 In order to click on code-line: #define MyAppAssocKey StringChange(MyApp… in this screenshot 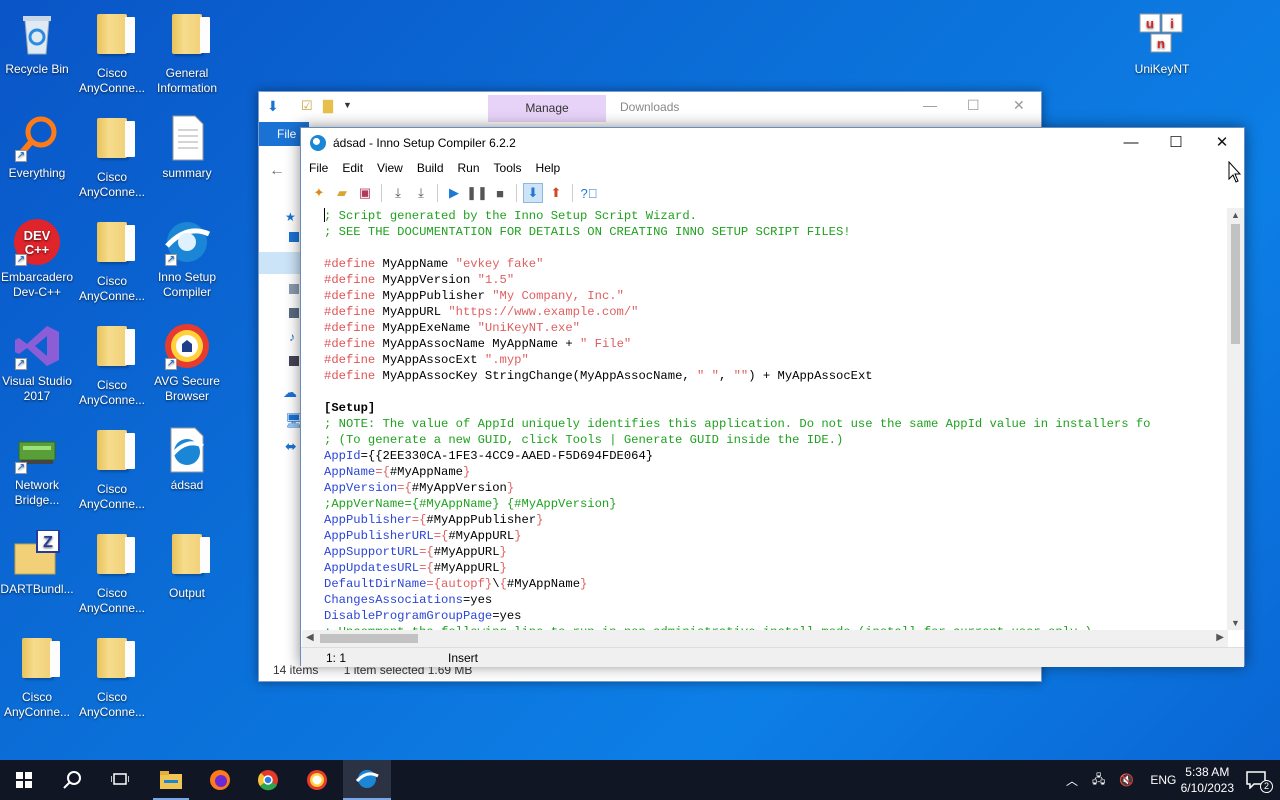, I will do `click(776, 376)`.